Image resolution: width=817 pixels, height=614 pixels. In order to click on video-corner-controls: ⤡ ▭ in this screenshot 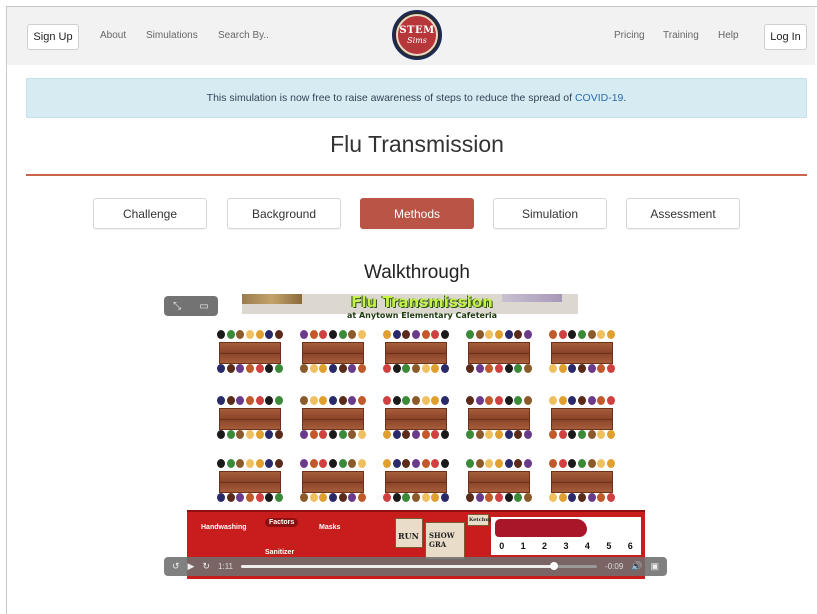, I will do `click(191, 306)`.